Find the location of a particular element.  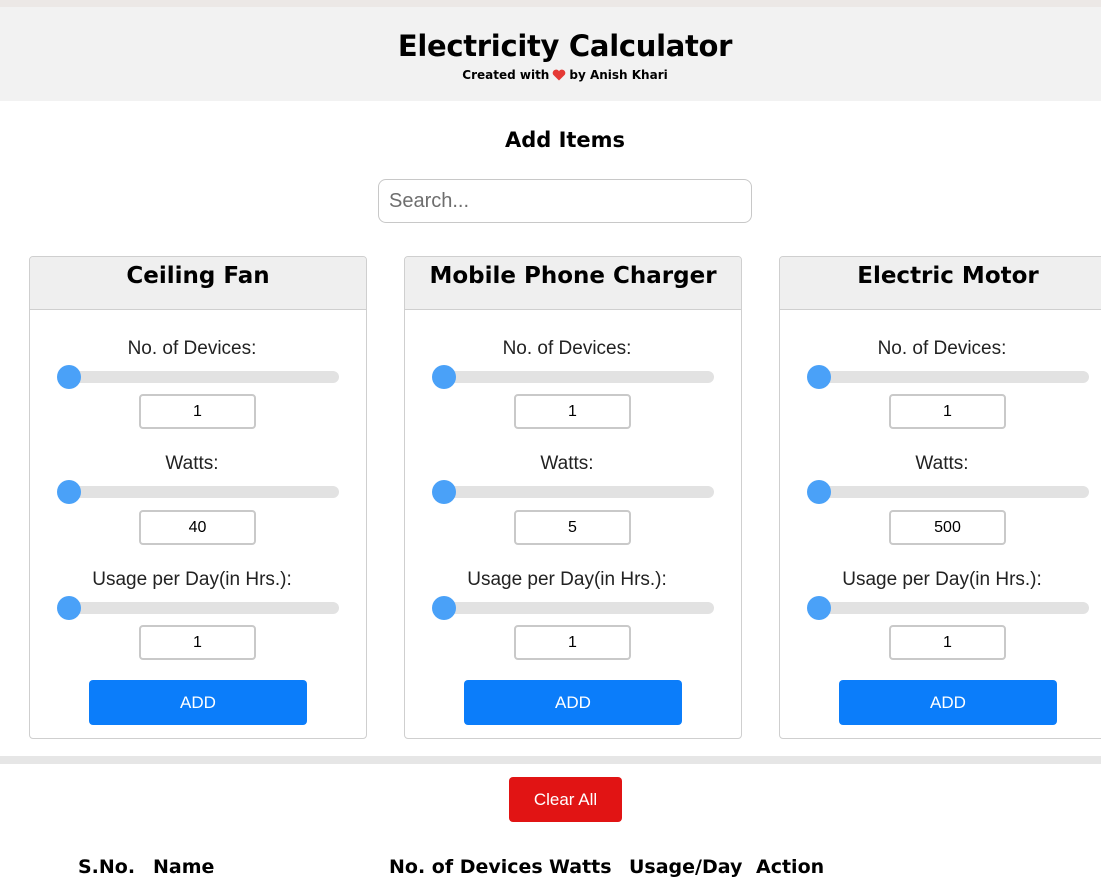

search-input is located at coordinates (565, 201).